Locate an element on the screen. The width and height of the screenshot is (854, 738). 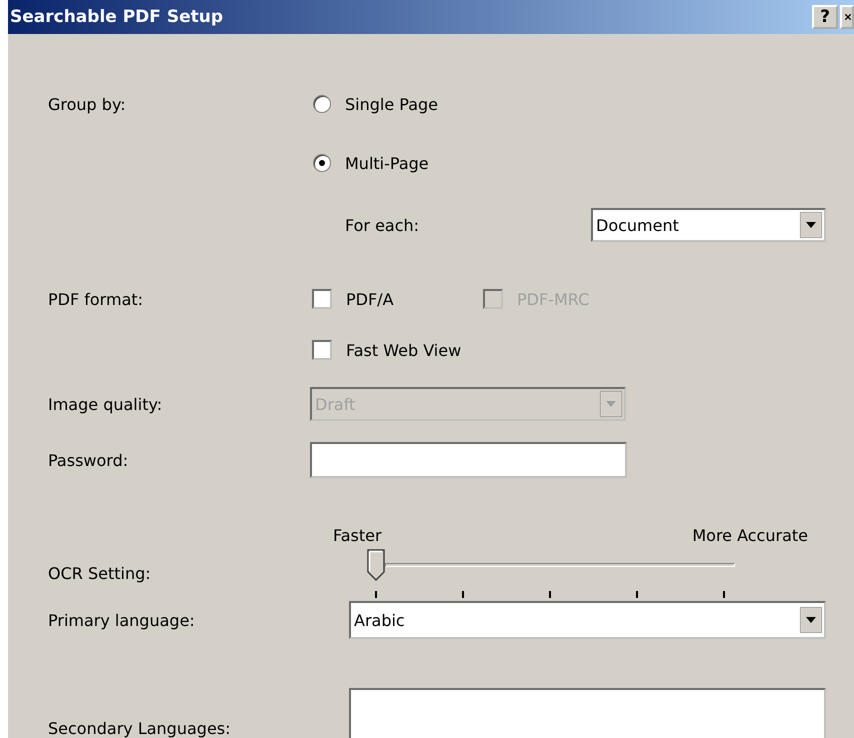
radio-label: Multi-Page is located at coordinates (387, 163).